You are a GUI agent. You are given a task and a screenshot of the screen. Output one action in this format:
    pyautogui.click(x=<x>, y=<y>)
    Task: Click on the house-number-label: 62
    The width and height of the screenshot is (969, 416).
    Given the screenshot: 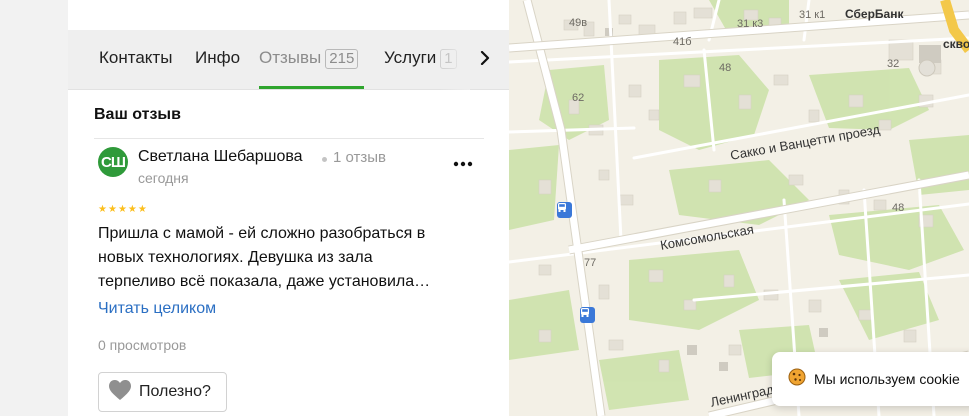 What is the action you would take?
    pyautogui.click(x=578, y=98)
    